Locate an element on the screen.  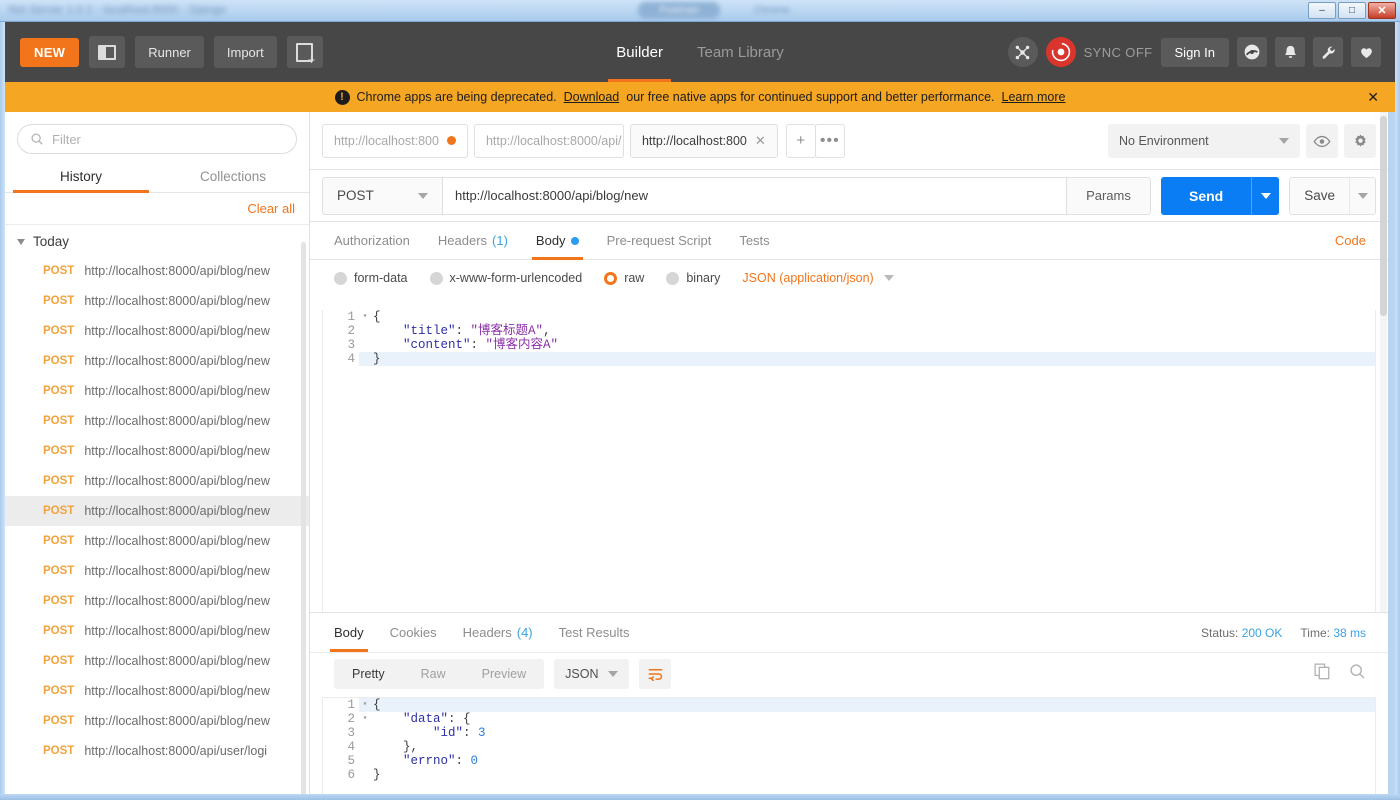
history-item-url: http://localhost:8000/api/blog/new is located at coordinates (177, 691).